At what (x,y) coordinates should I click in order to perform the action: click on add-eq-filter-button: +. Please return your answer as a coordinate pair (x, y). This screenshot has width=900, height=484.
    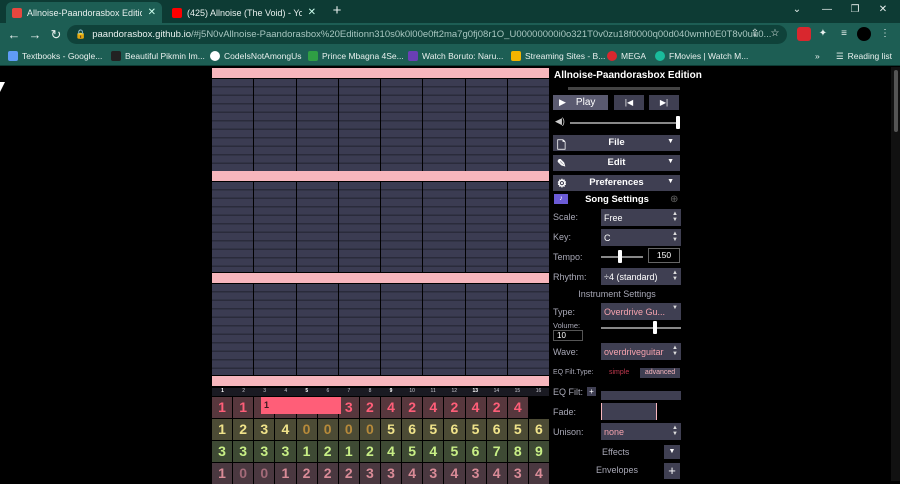
    Looking at the image, I should click on (591, 391).